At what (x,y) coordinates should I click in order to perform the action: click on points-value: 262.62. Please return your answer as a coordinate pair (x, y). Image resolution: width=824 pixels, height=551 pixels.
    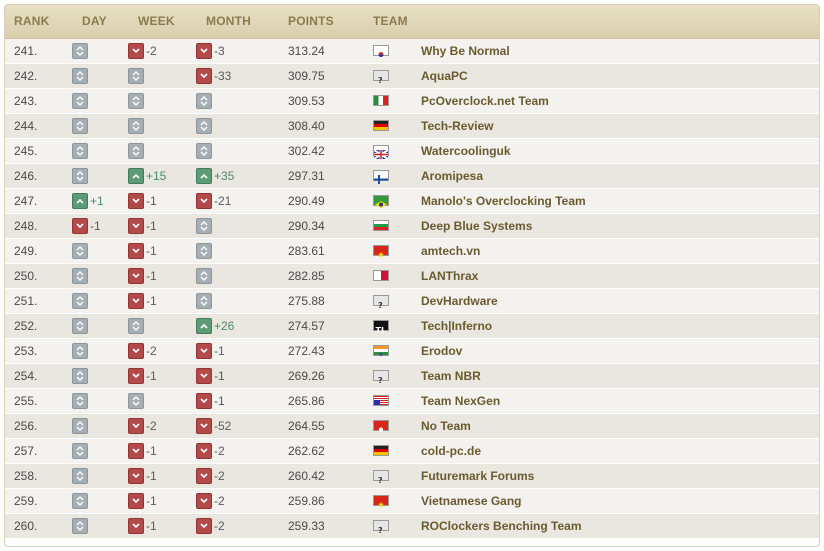
    Looking at the image, I should click on (306, 451).